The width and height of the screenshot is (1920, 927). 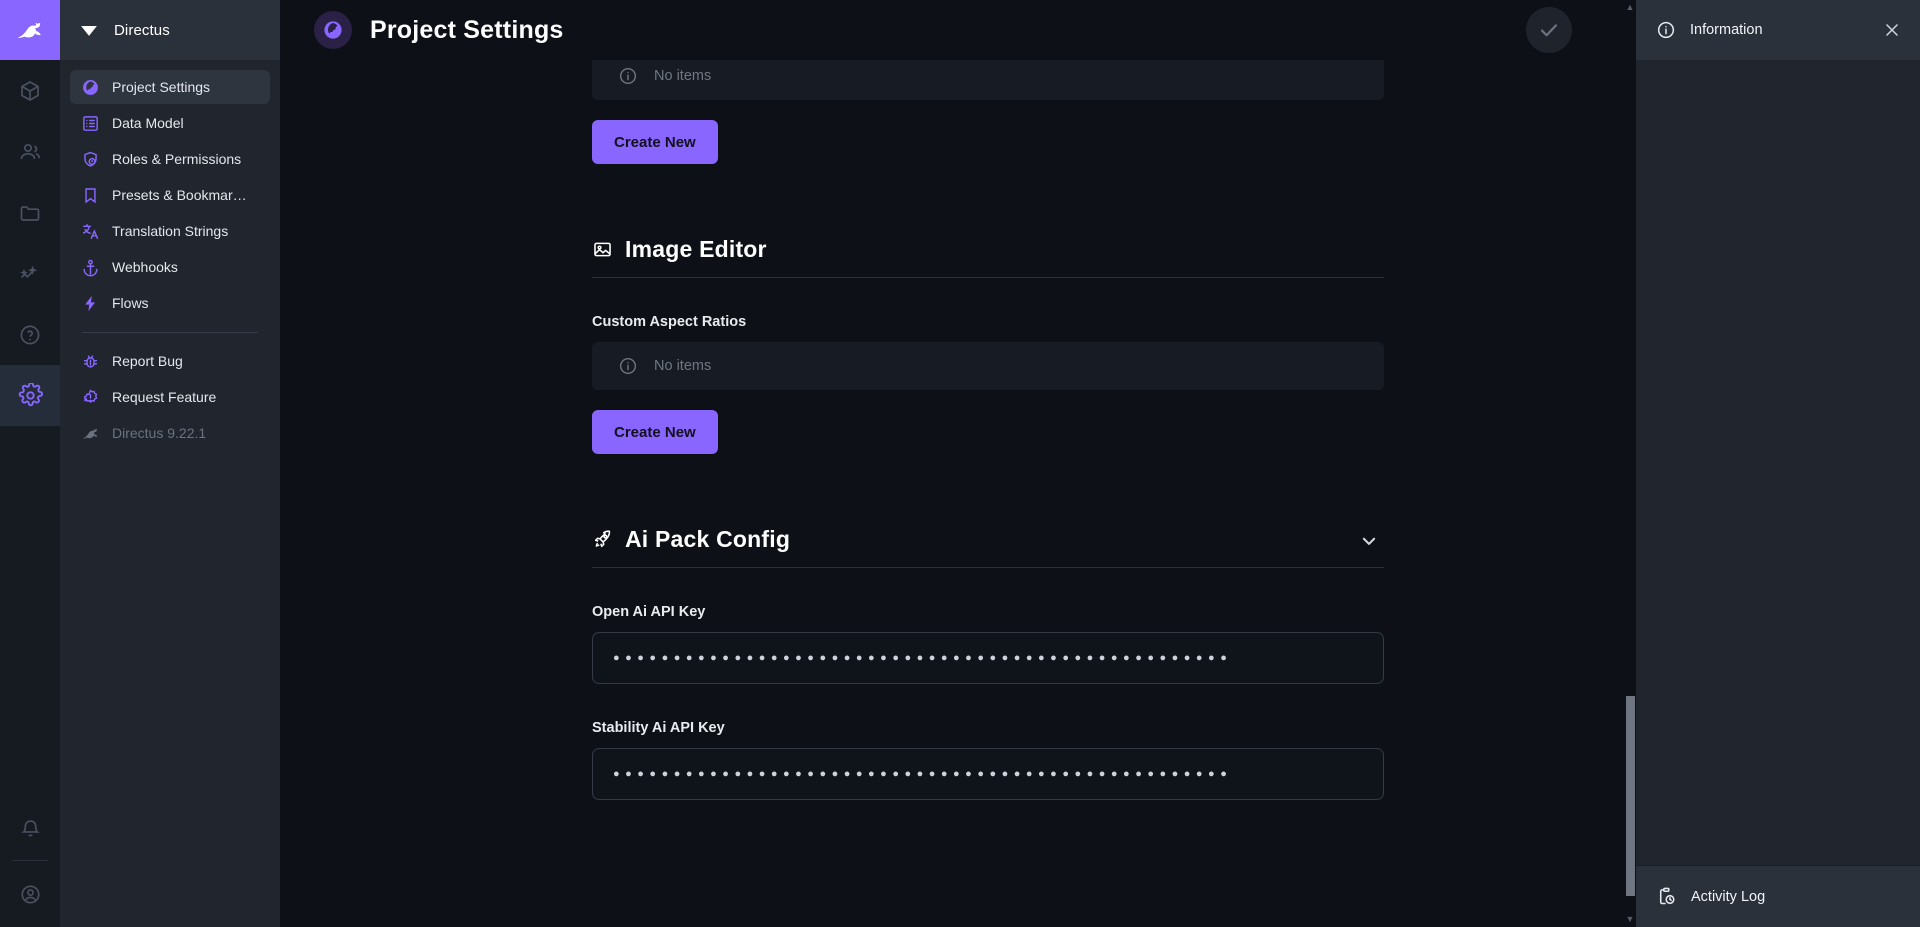 I want to click on page-title: Project Settings, so click(x=467, y=29).